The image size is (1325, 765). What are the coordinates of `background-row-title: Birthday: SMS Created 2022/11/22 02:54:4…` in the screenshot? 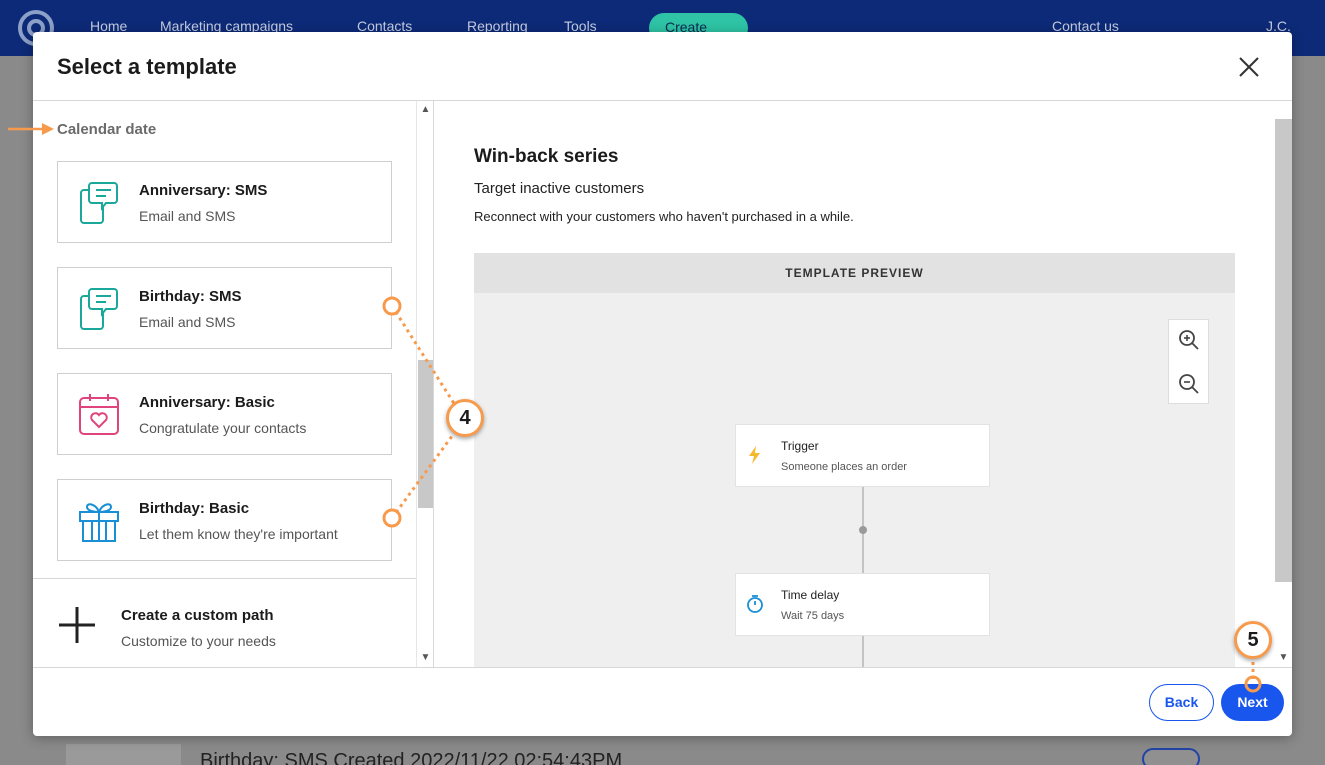 It's located at (411, 757).